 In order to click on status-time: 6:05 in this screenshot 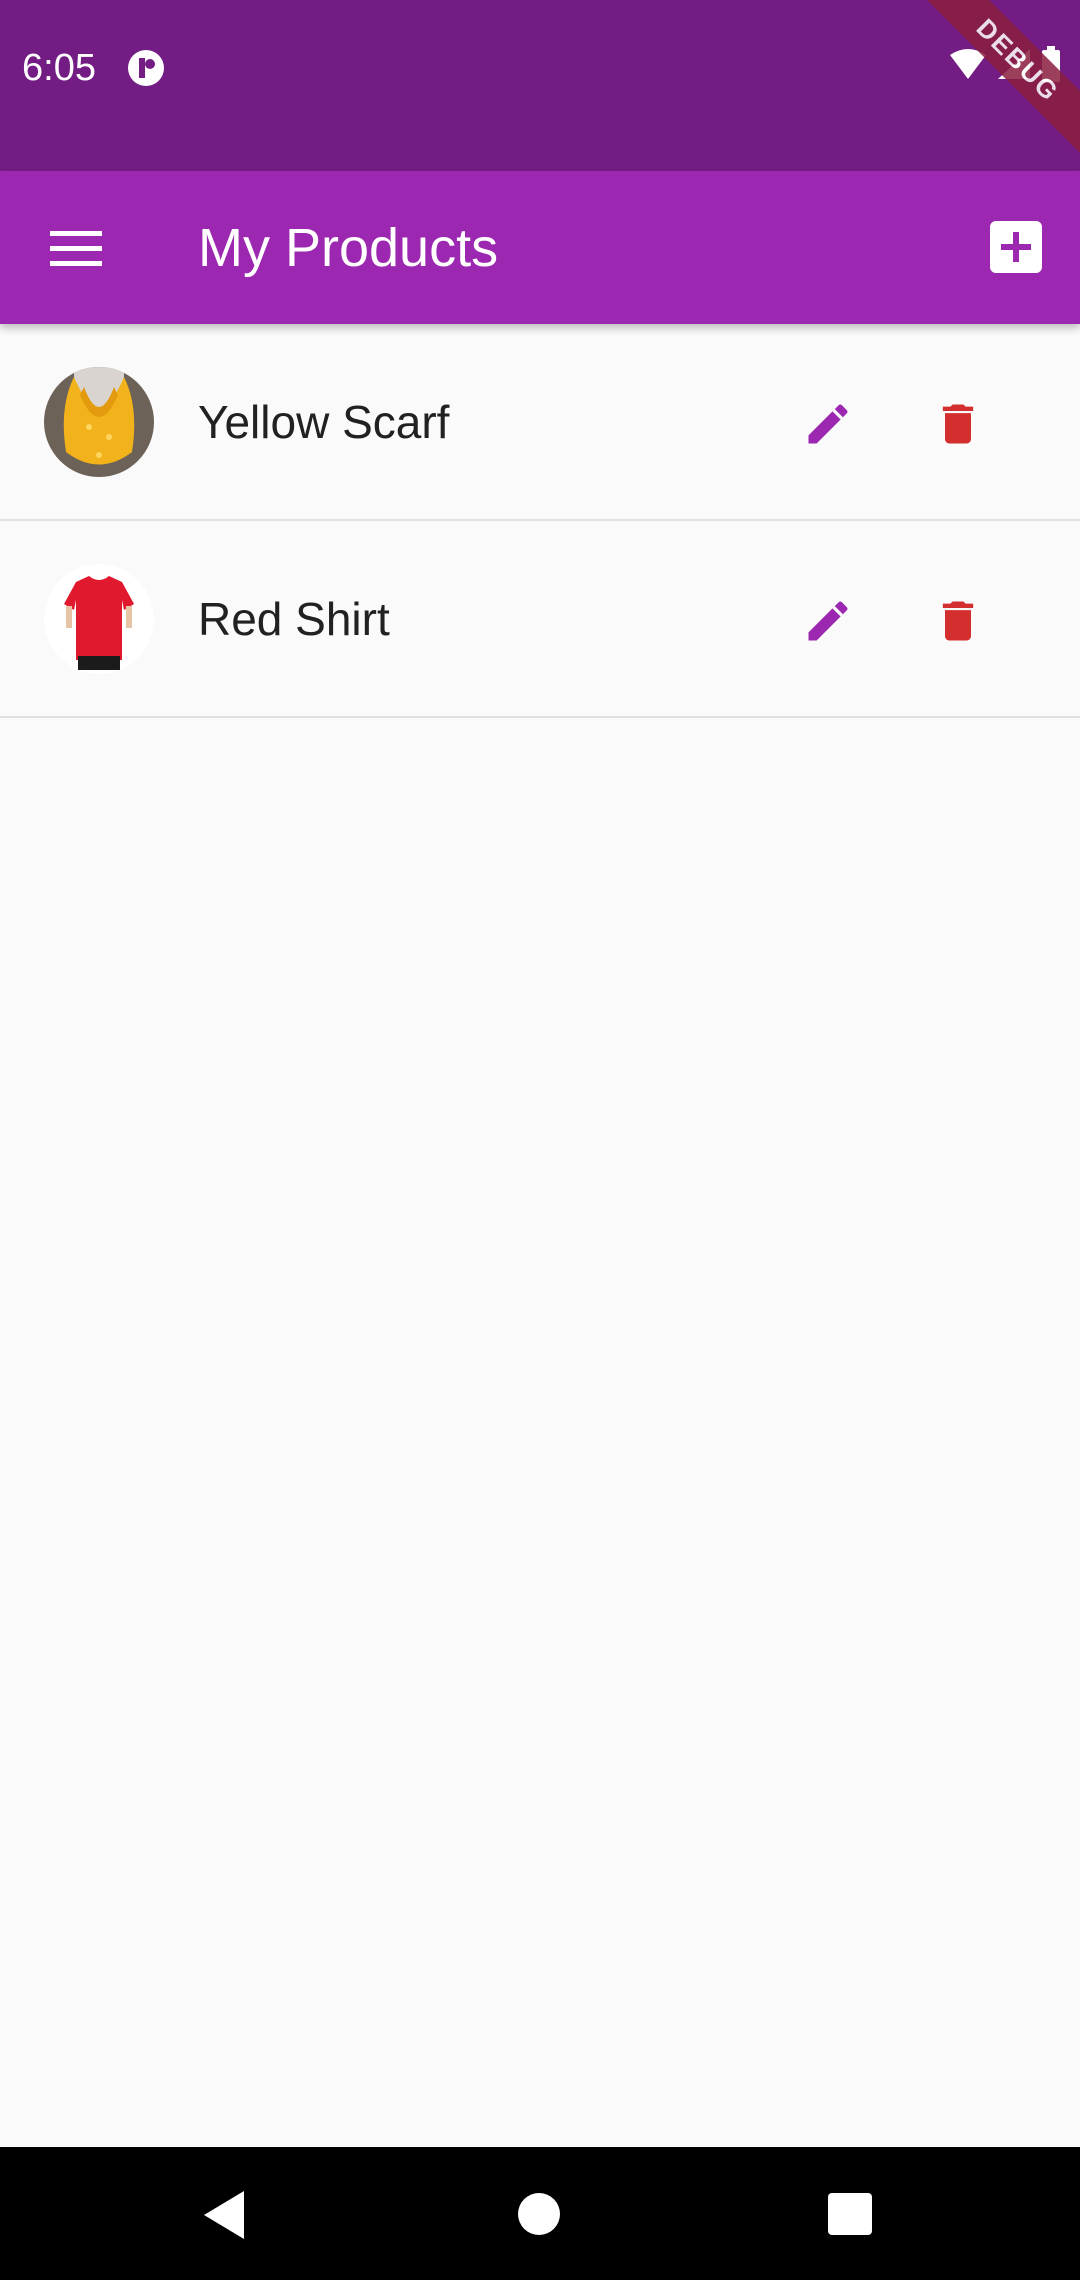, I will do `click(59, 68)`.